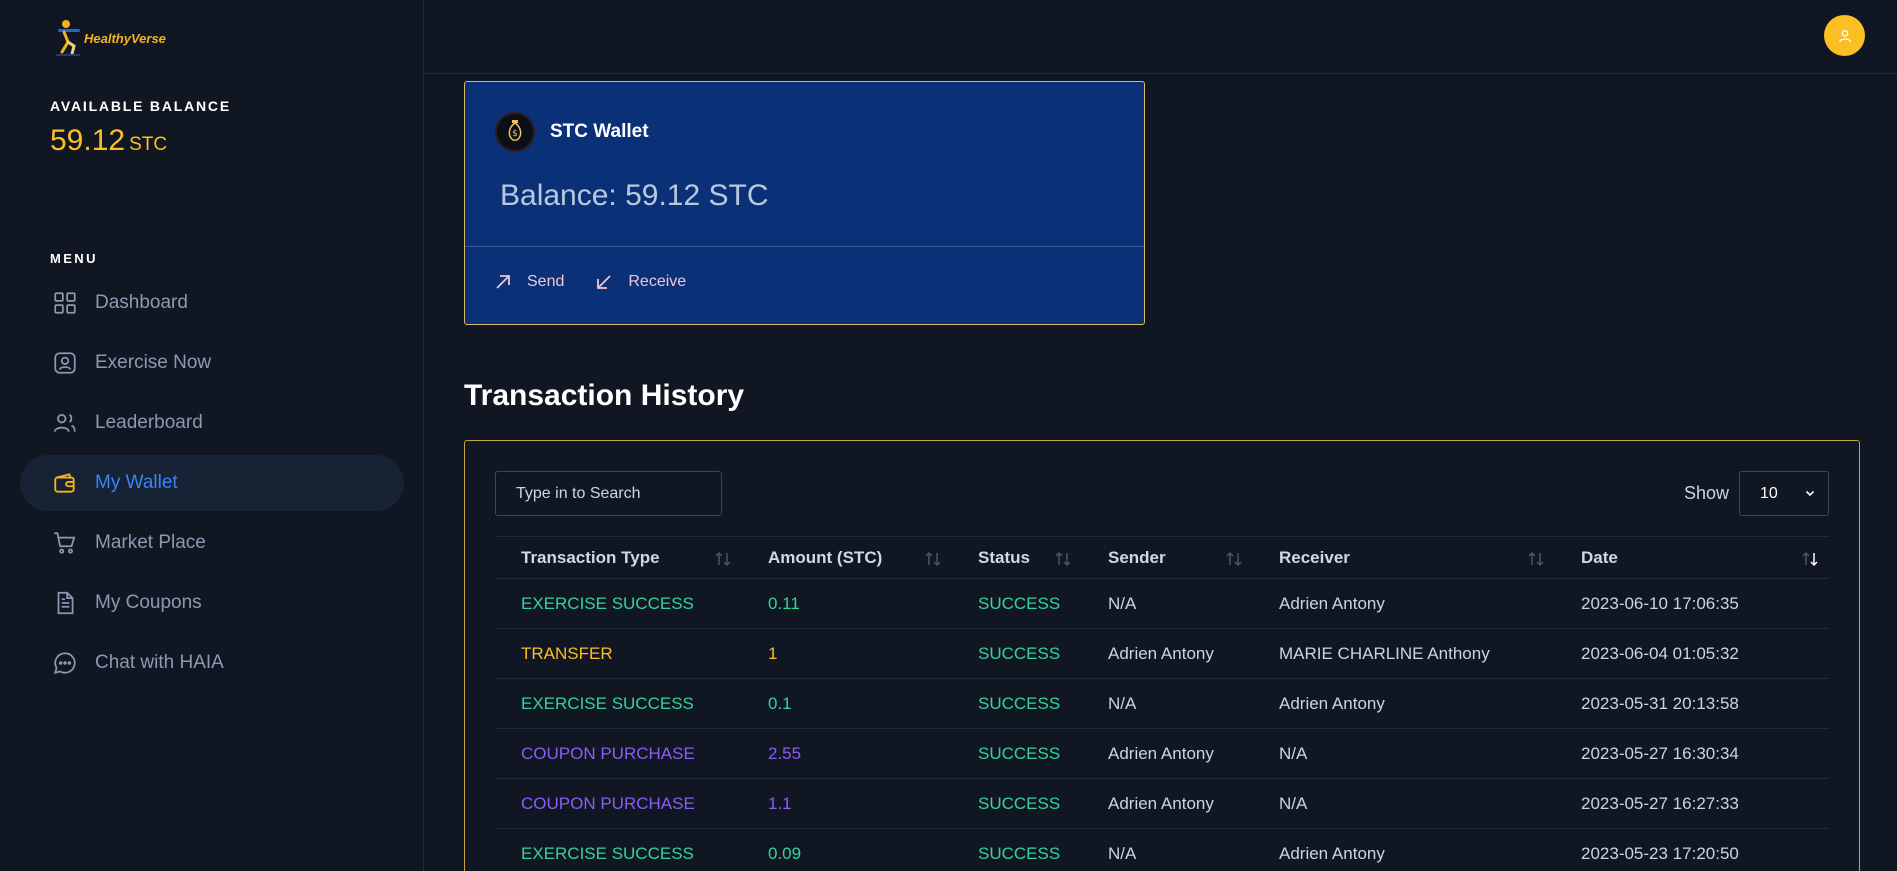  I want to click on cell-date: 2023-05-27 16:30:34, so click(1660, 753).